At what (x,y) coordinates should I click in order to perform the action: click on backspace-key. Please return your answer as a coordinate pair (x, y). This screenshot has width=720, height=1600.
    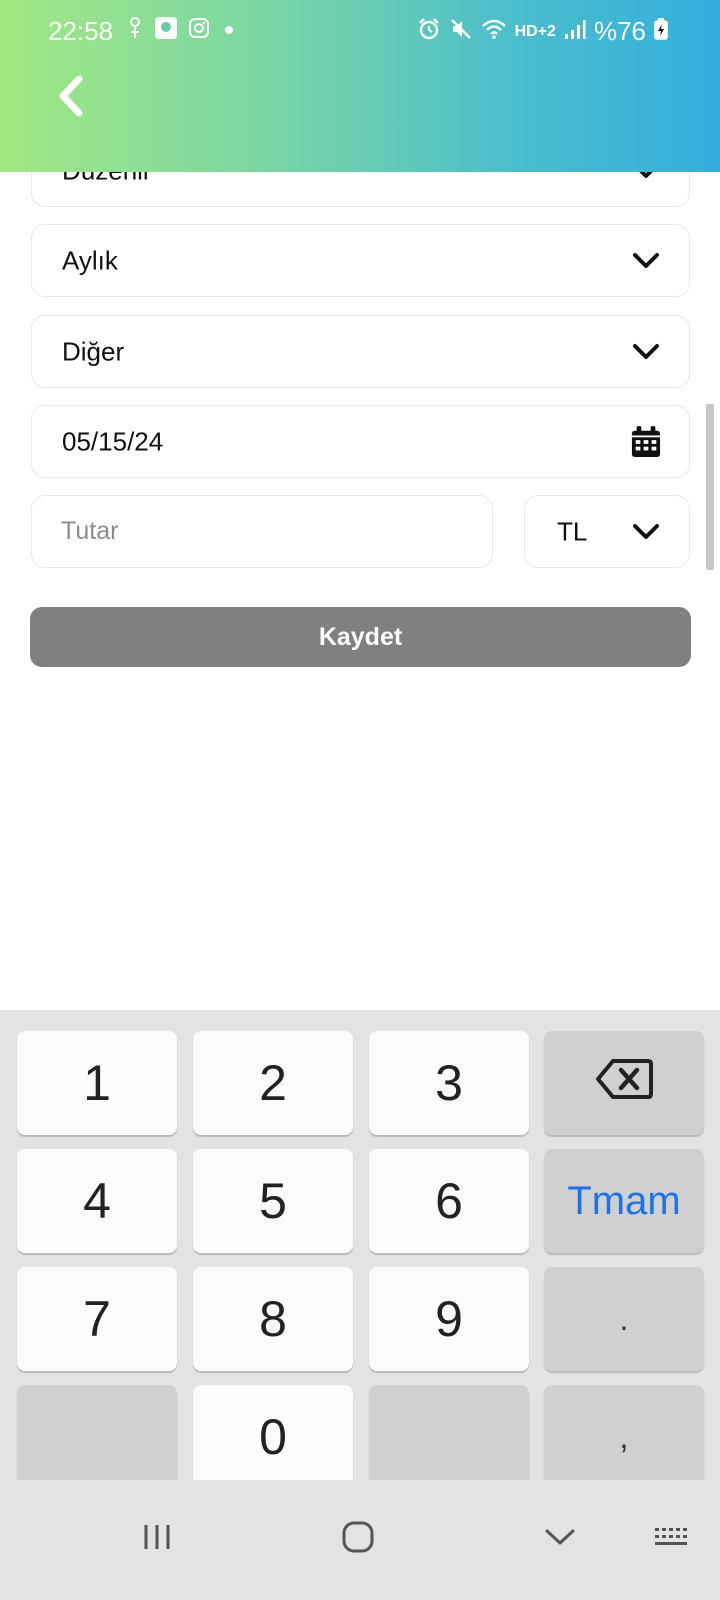
    Looking at the image, I should click on (624, 1083).